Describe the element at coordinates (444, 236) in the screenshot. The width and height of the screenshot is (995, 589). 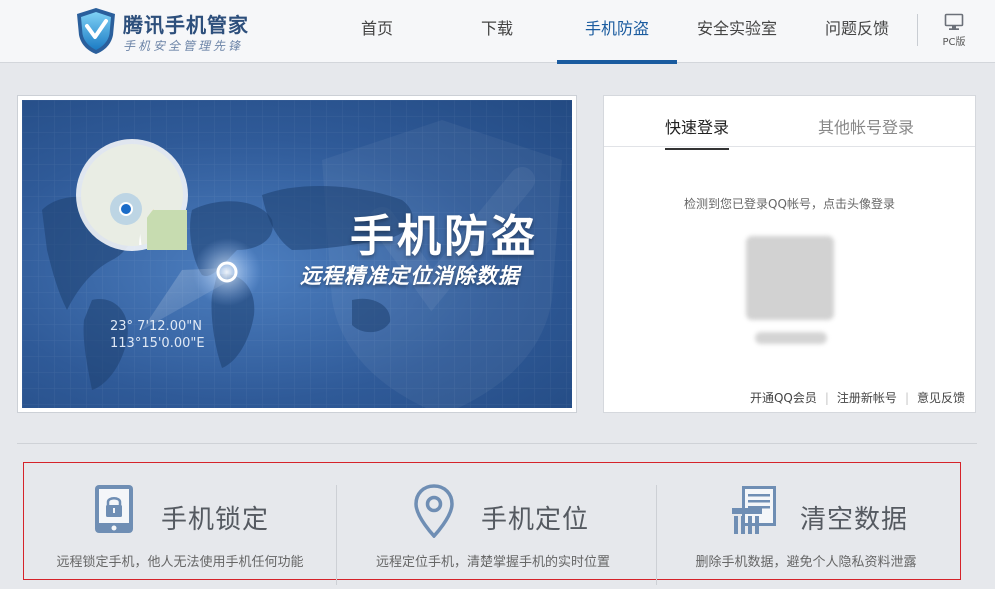
I see `banner-title: 手机防盗` at that location.